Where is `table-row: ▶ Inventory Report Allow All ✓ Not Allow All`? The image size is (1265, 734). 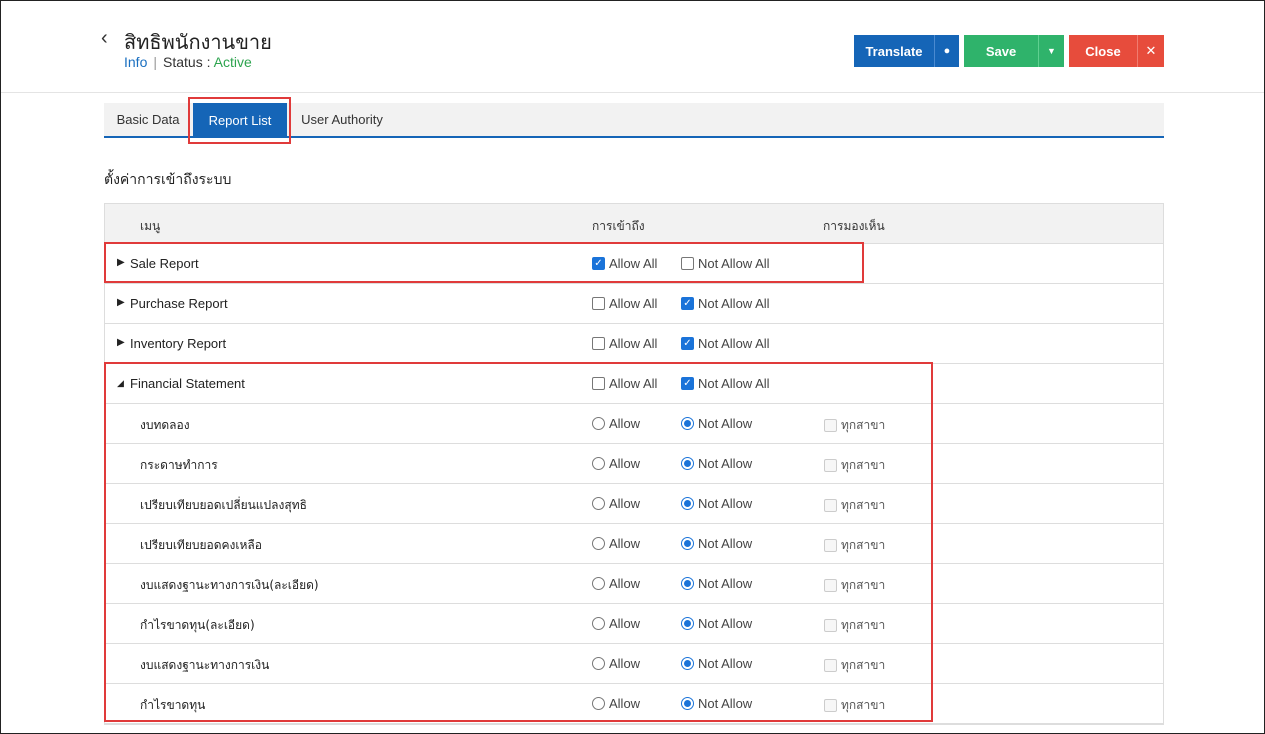
table-row: ▶ Inventory Report Allow All ✓ Not Allow All is located at coordinates (634, 344).